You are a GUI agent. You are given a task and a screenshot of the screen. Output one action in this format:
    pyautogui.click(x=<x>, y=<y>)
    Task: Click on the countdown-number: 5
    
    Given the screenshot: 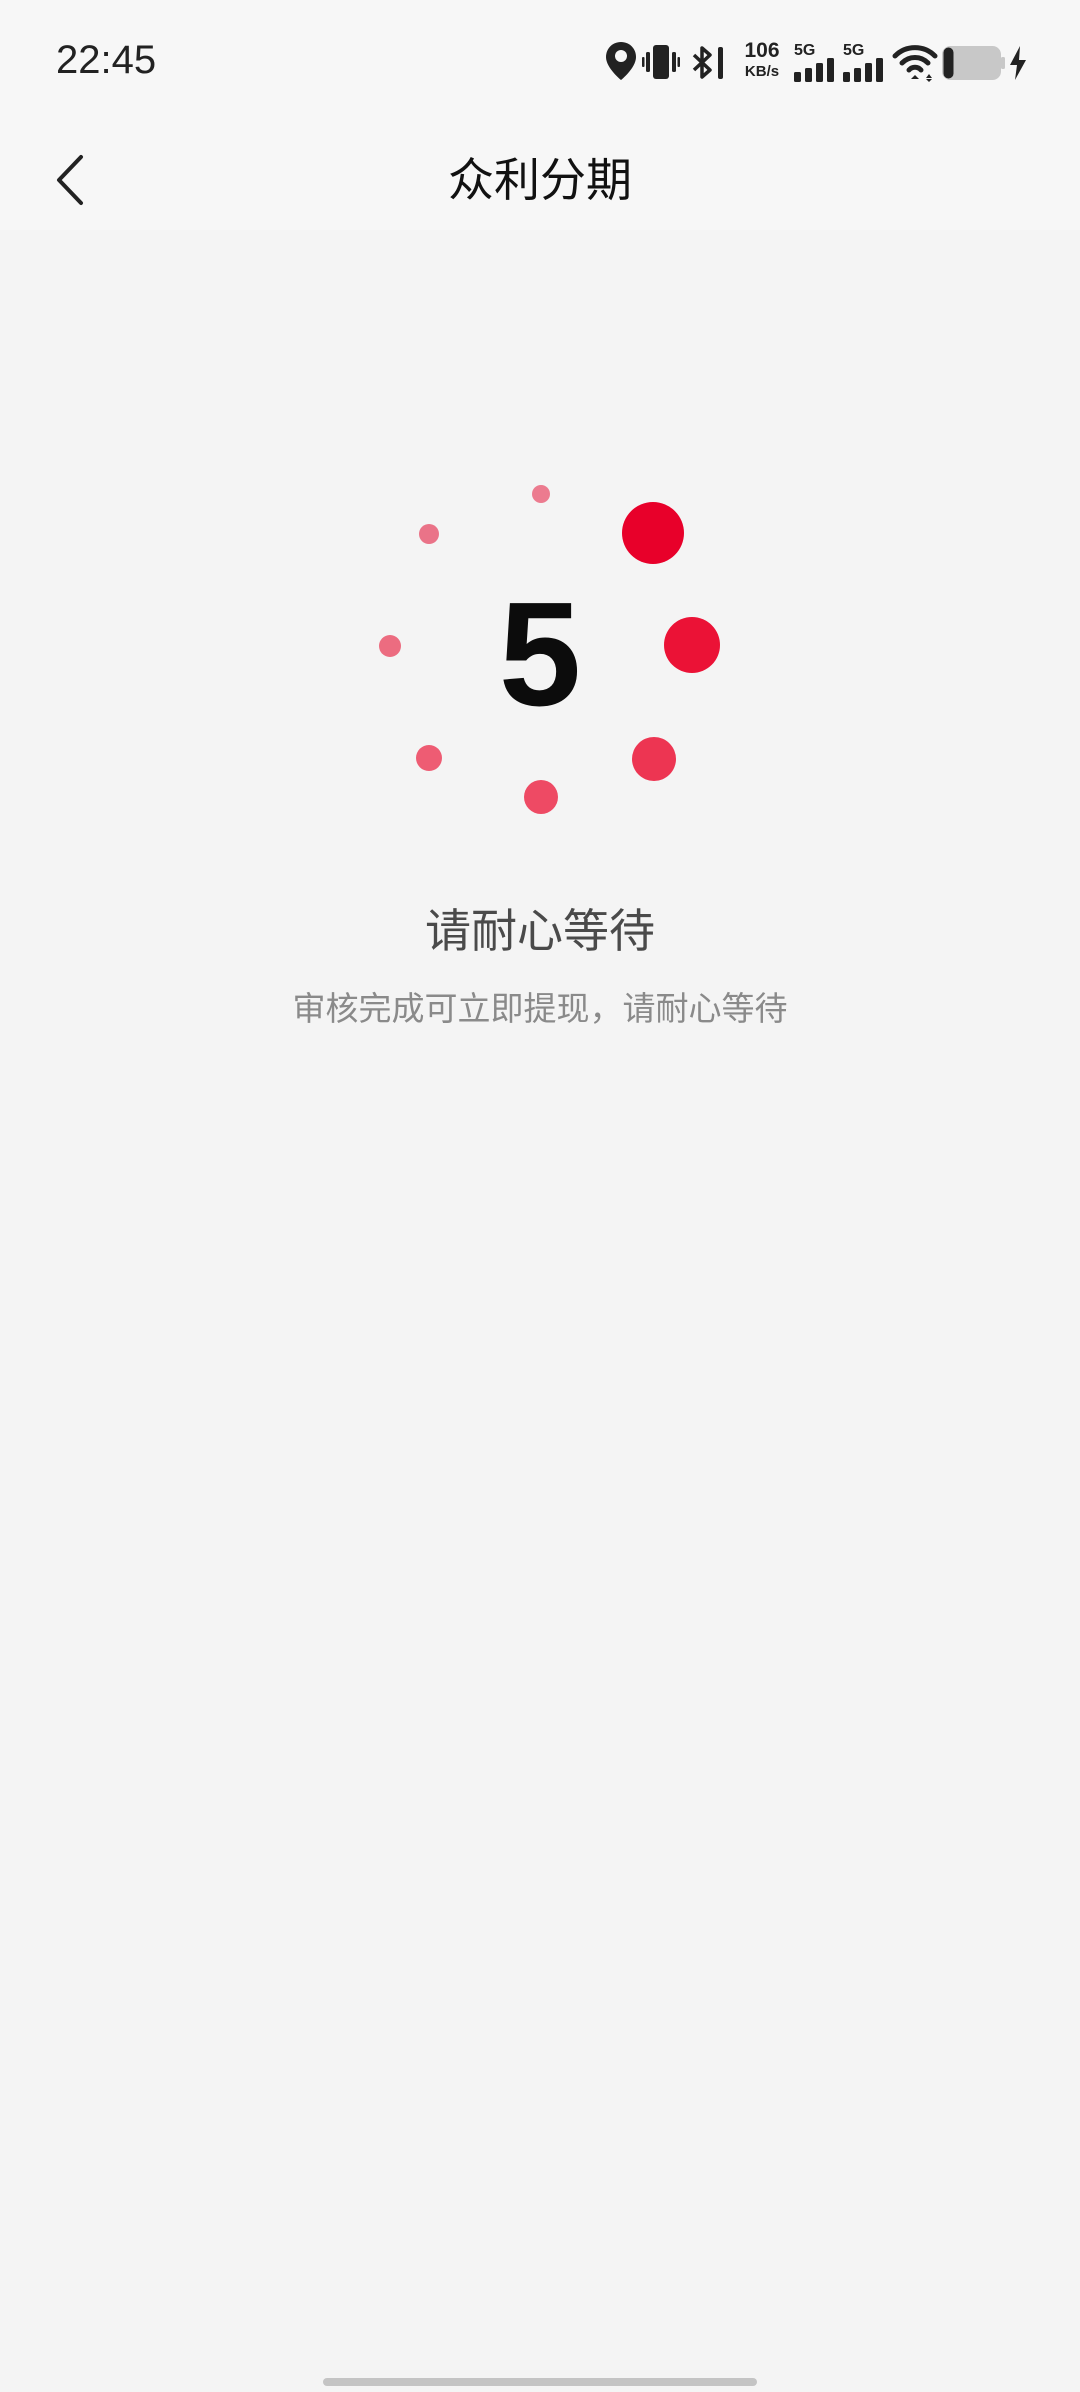 What is the action you would take?
    pyautogui.click(x=540, y=654)
    